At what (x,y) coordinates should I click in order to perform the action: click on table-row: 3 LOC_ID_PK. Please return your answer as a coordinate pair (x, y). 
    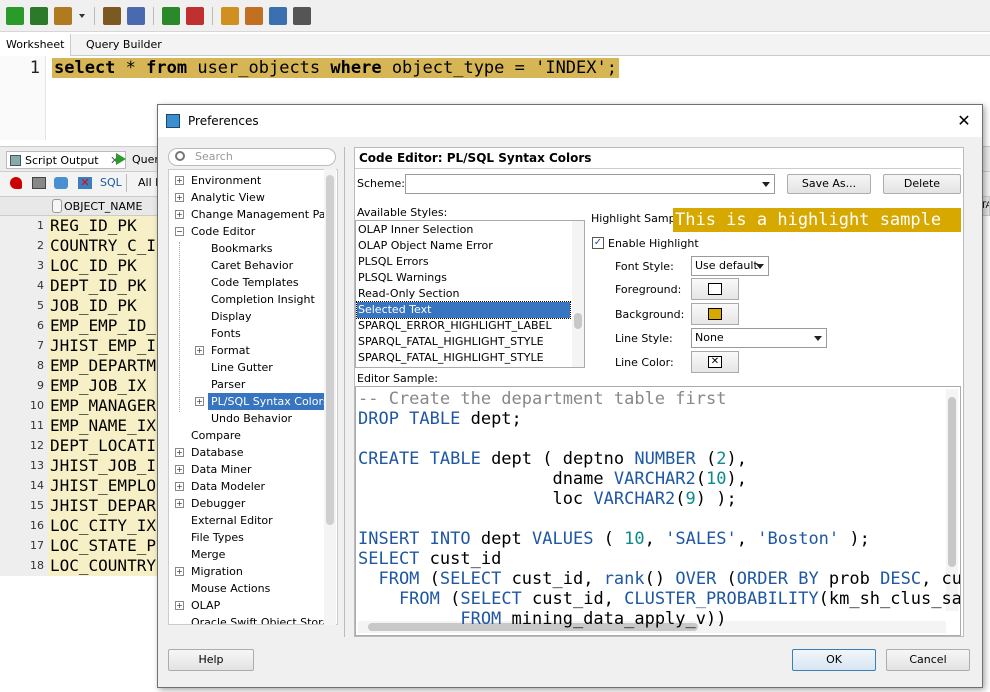
    Looking at the image, I should click on (80, 266).